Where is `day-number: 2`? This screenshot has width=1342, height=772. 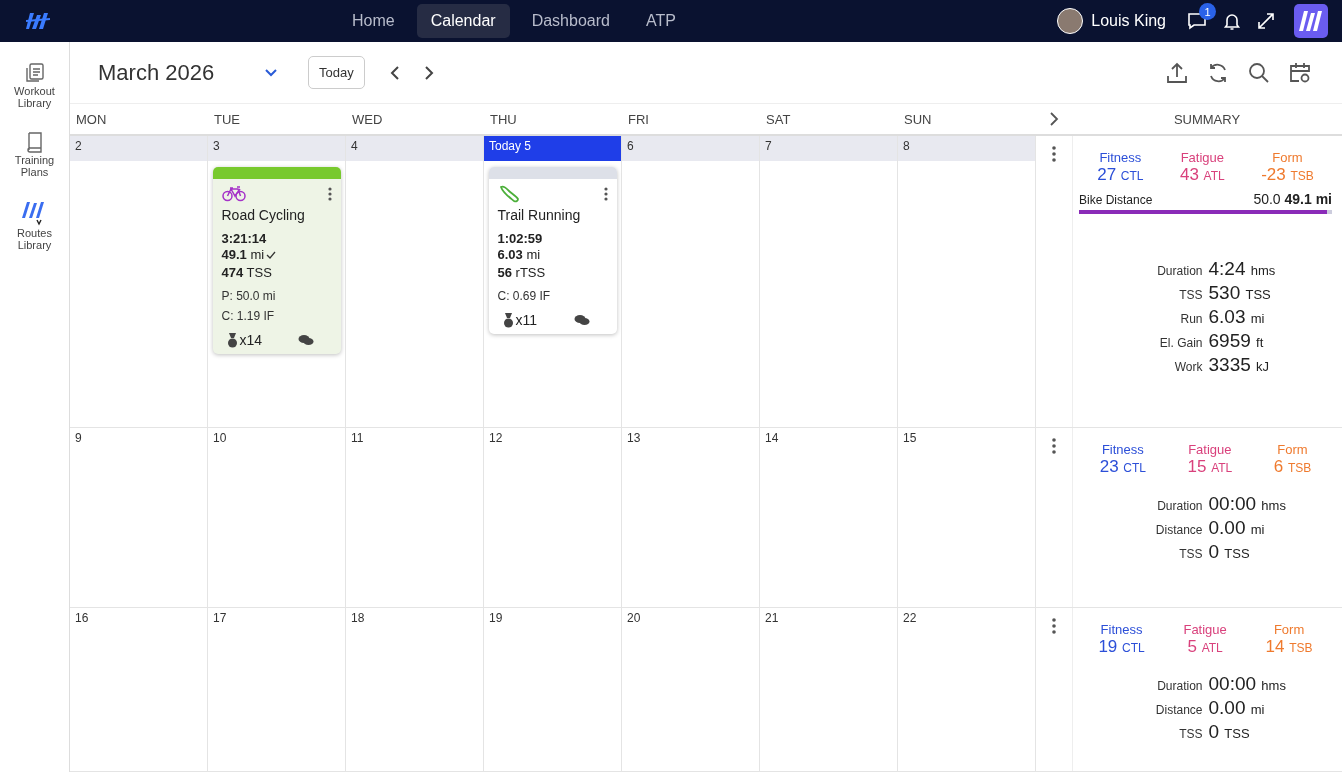 day-number: 2 is located at coordinates (138, 148).